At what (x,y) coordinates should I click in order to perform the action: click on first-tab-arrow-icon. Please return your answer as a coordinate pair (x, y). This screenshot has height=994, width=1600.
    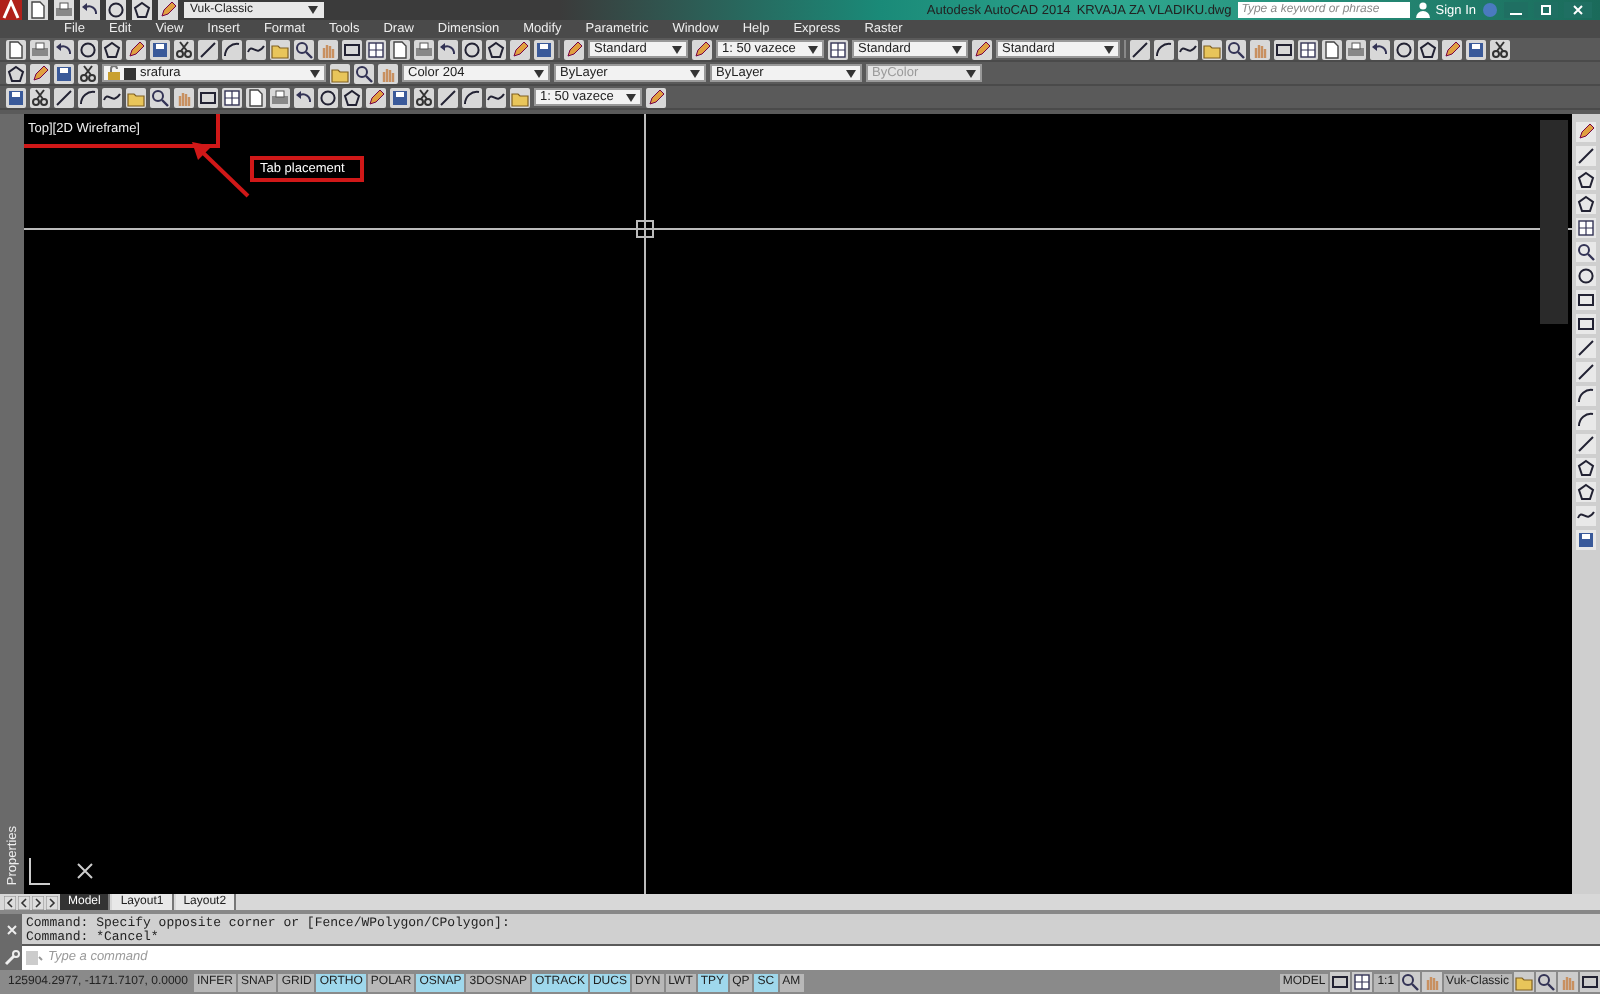
    Looking at the image, I should click on (10, 902).